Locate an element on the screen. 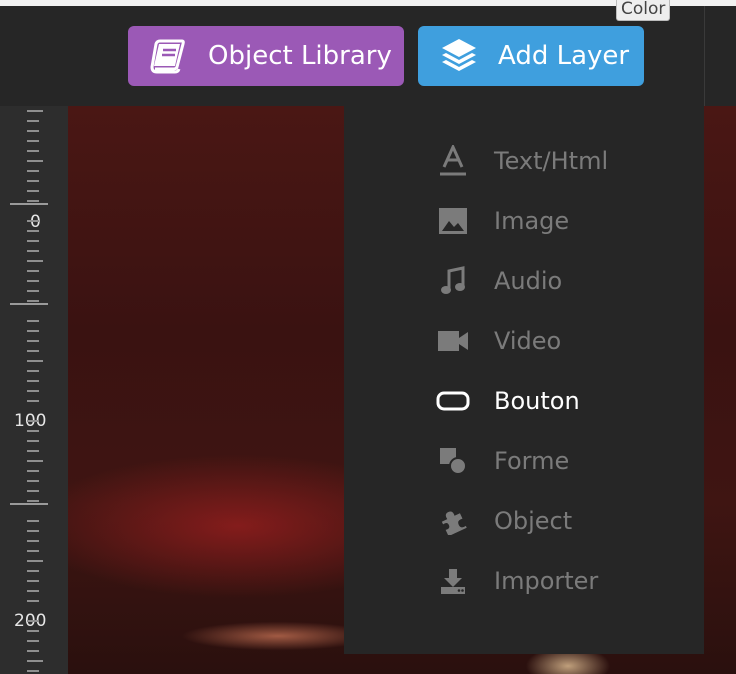  add-layer-button: Add Layer is located at coordinates (531, 56).